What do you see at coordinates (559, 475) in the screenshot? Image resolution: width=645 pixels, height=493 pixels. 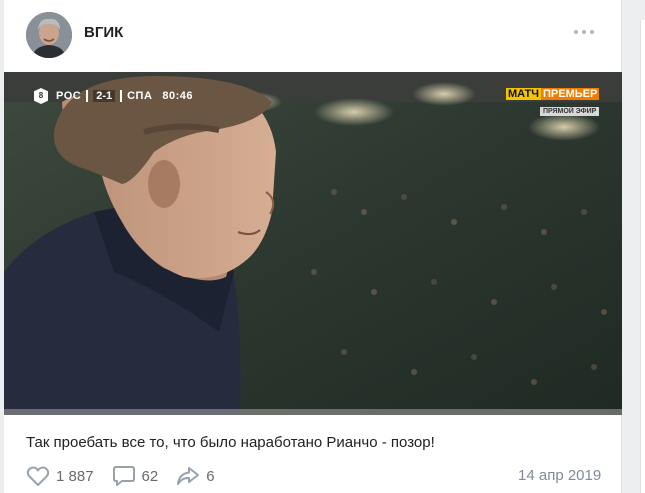 I see `post-date: 14 апр 2019` at bounding box center [559, 475].